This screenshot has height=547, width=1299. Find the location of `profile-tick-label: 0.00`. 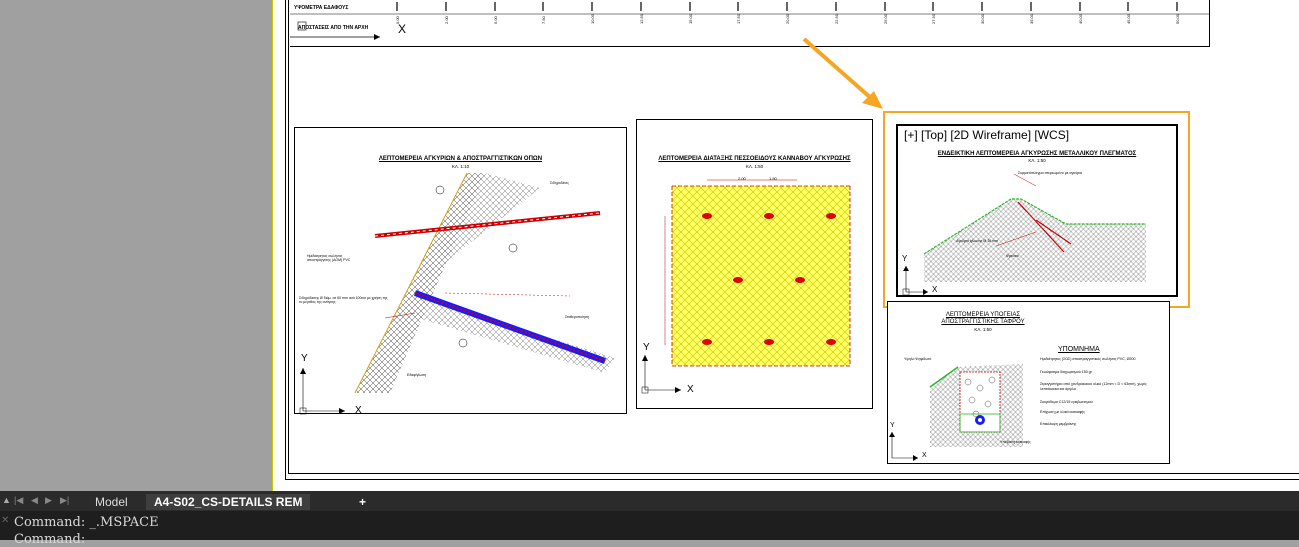

profile-tick-label: 0.00 is located at coordinates (397, 20).